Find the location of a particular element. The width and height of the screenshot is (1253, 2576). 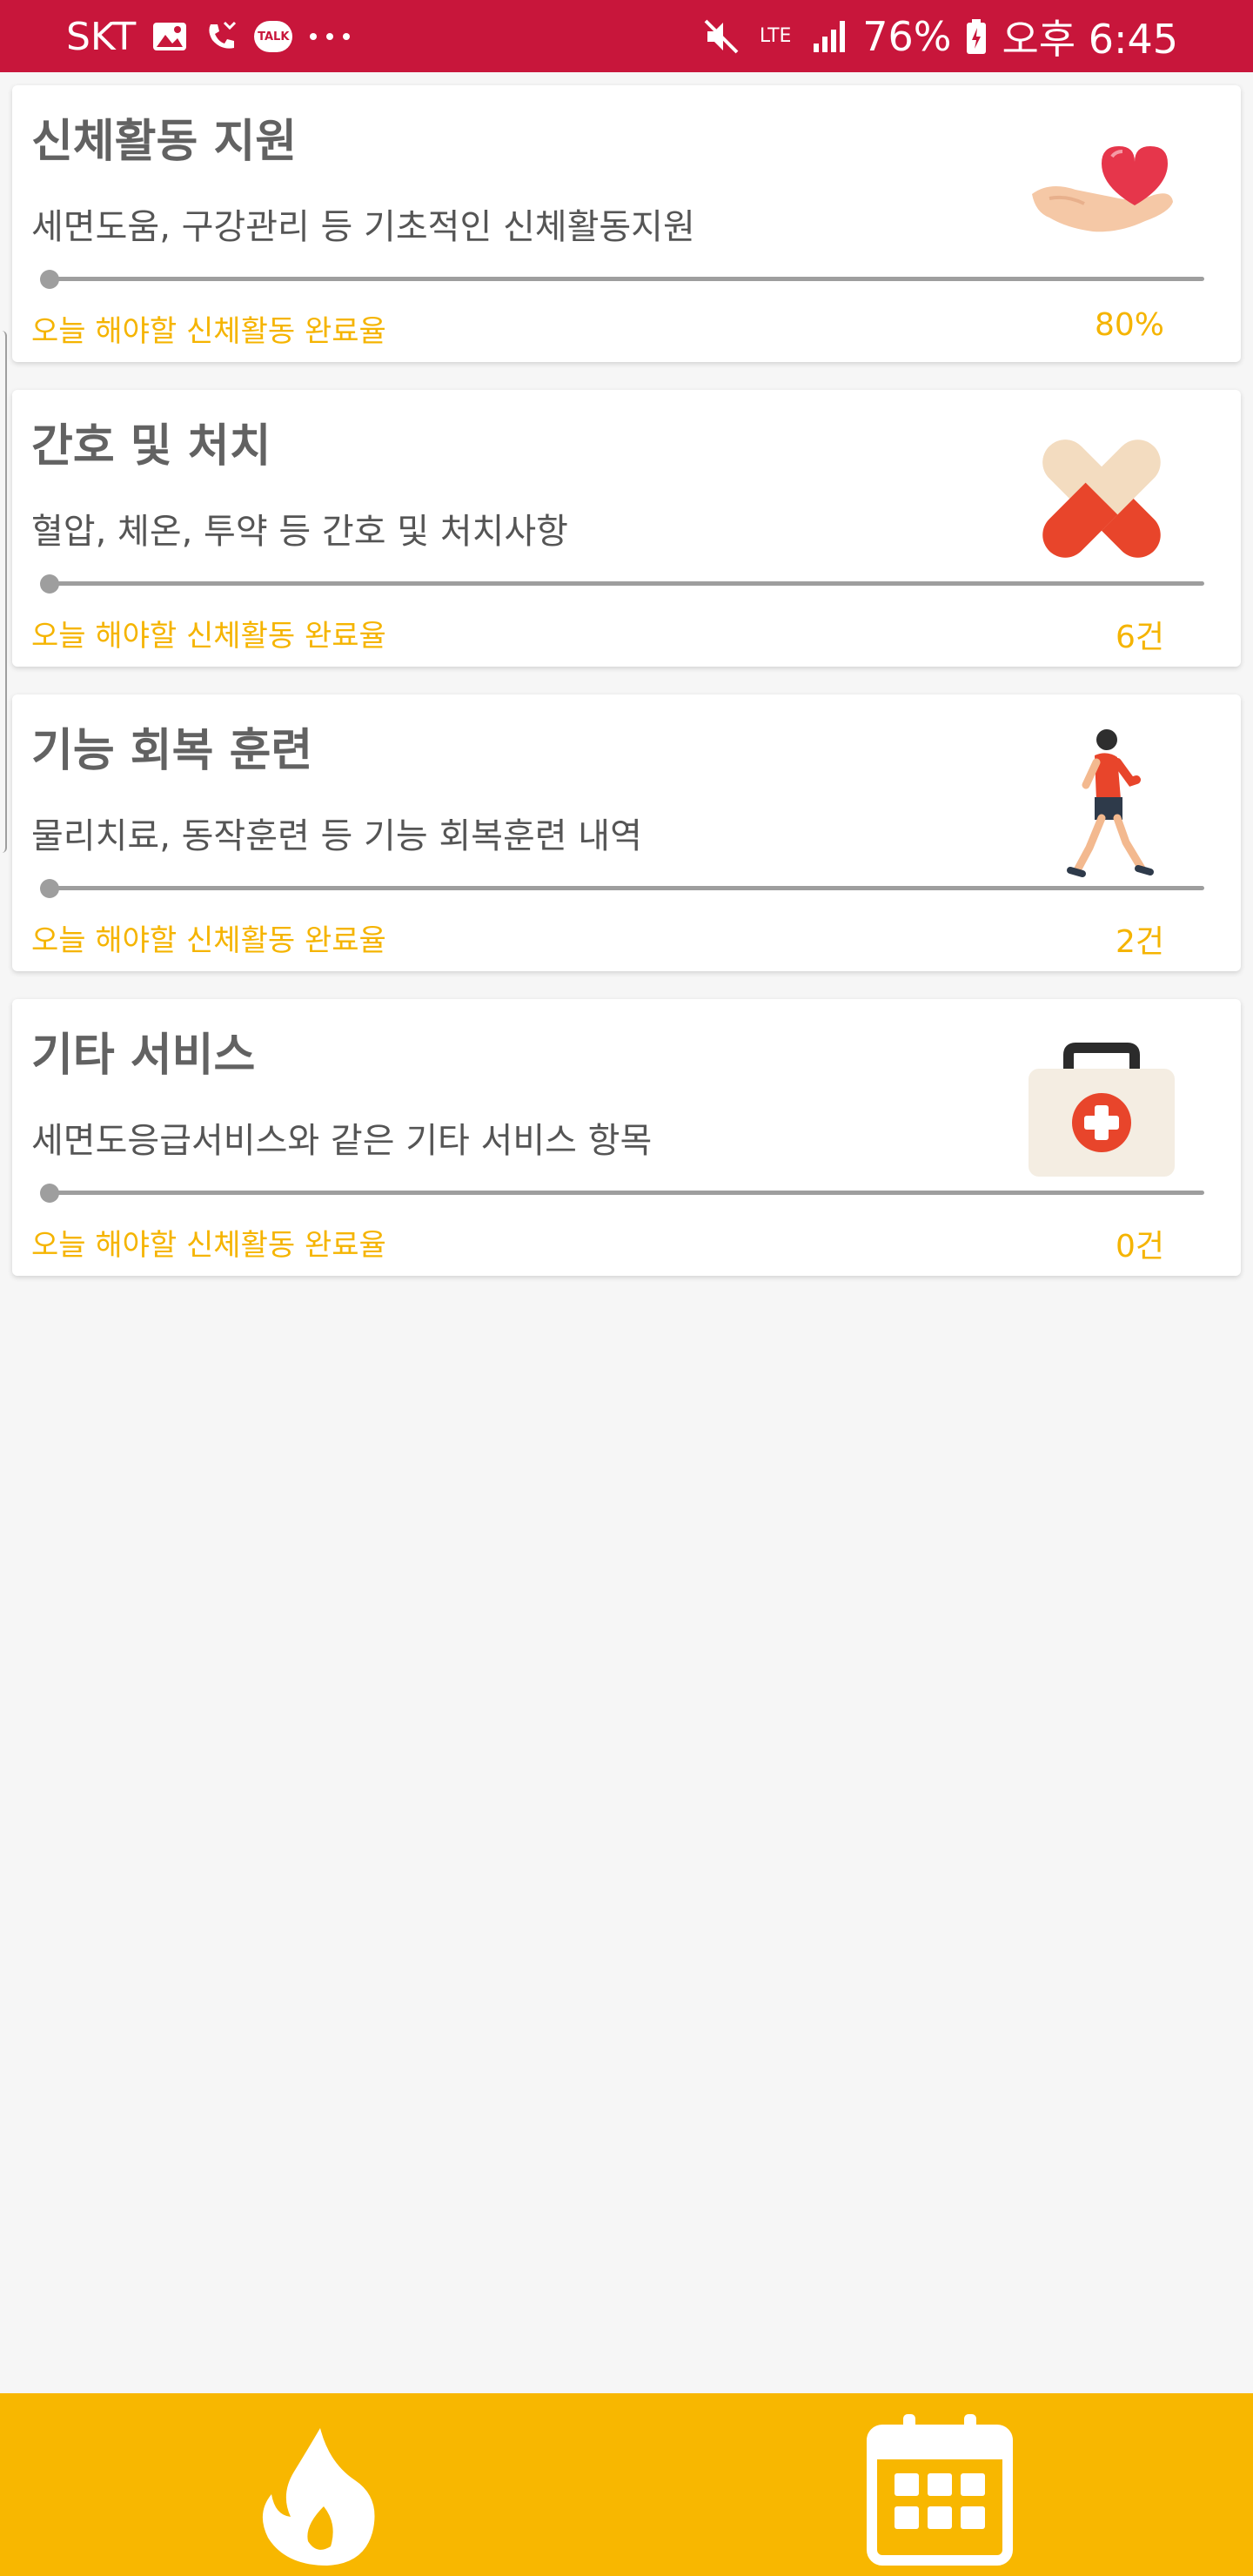

card-value: 2건 is located at coordinates (1139, 942).